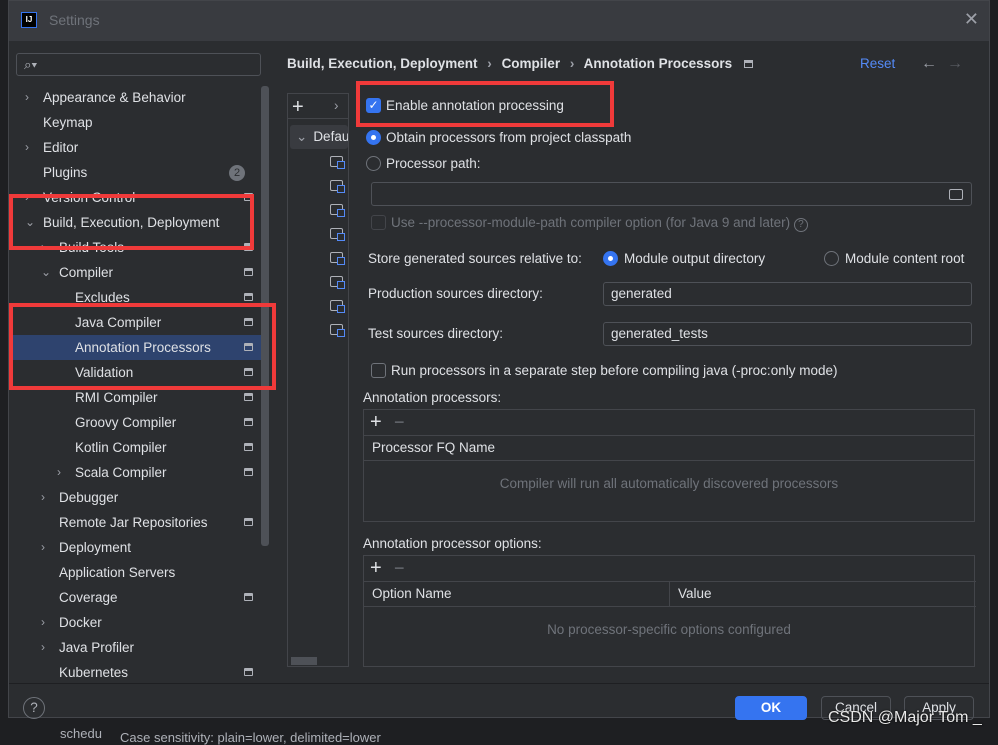 The height and width of the screenshot is (745, 998). Describe the element at coordinates (452, 543) in the screenshot. I see `processor-options-title: Annotation processor options:` at that location.